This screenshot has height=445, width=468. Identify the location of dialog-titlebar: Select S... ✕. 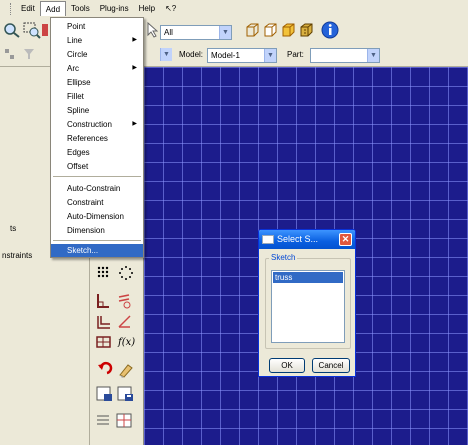
(307, 239).